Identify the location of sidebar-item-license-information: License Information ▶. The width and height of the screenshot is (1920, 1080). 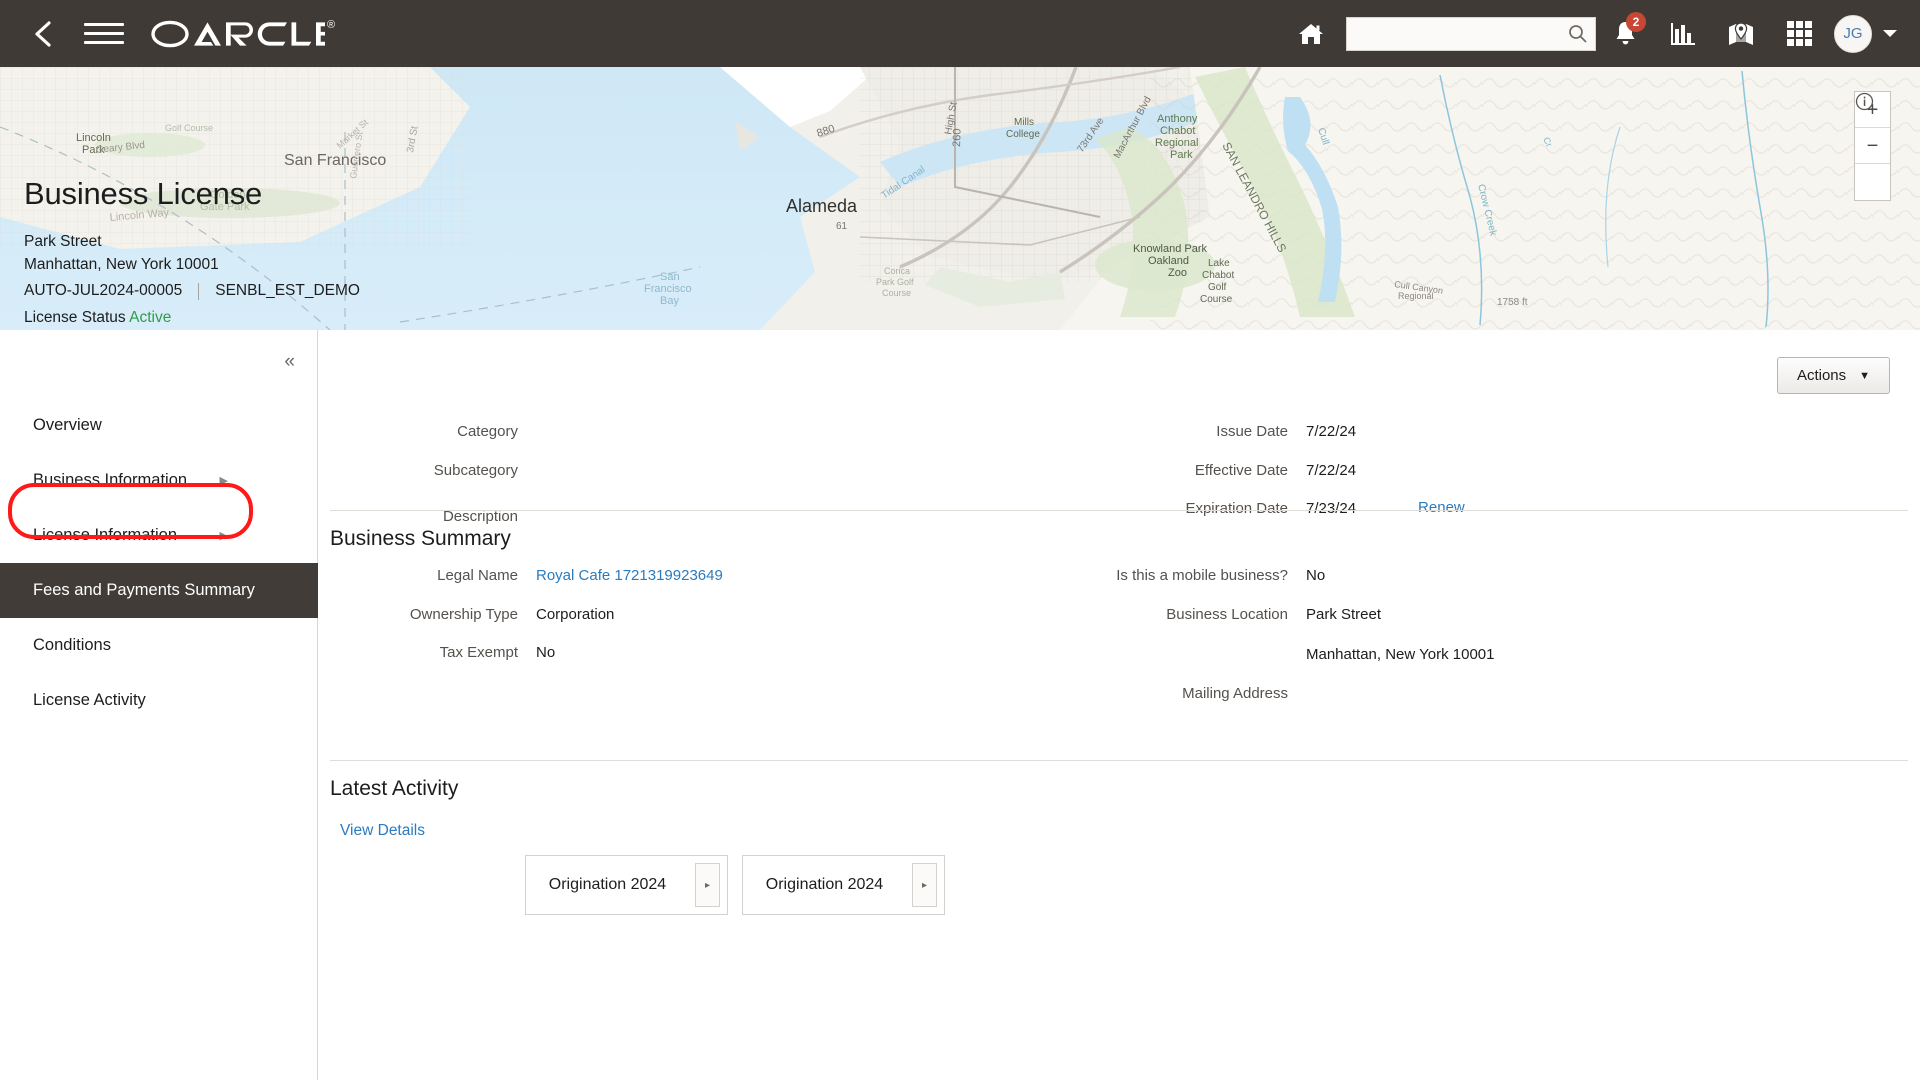
(159, 535).